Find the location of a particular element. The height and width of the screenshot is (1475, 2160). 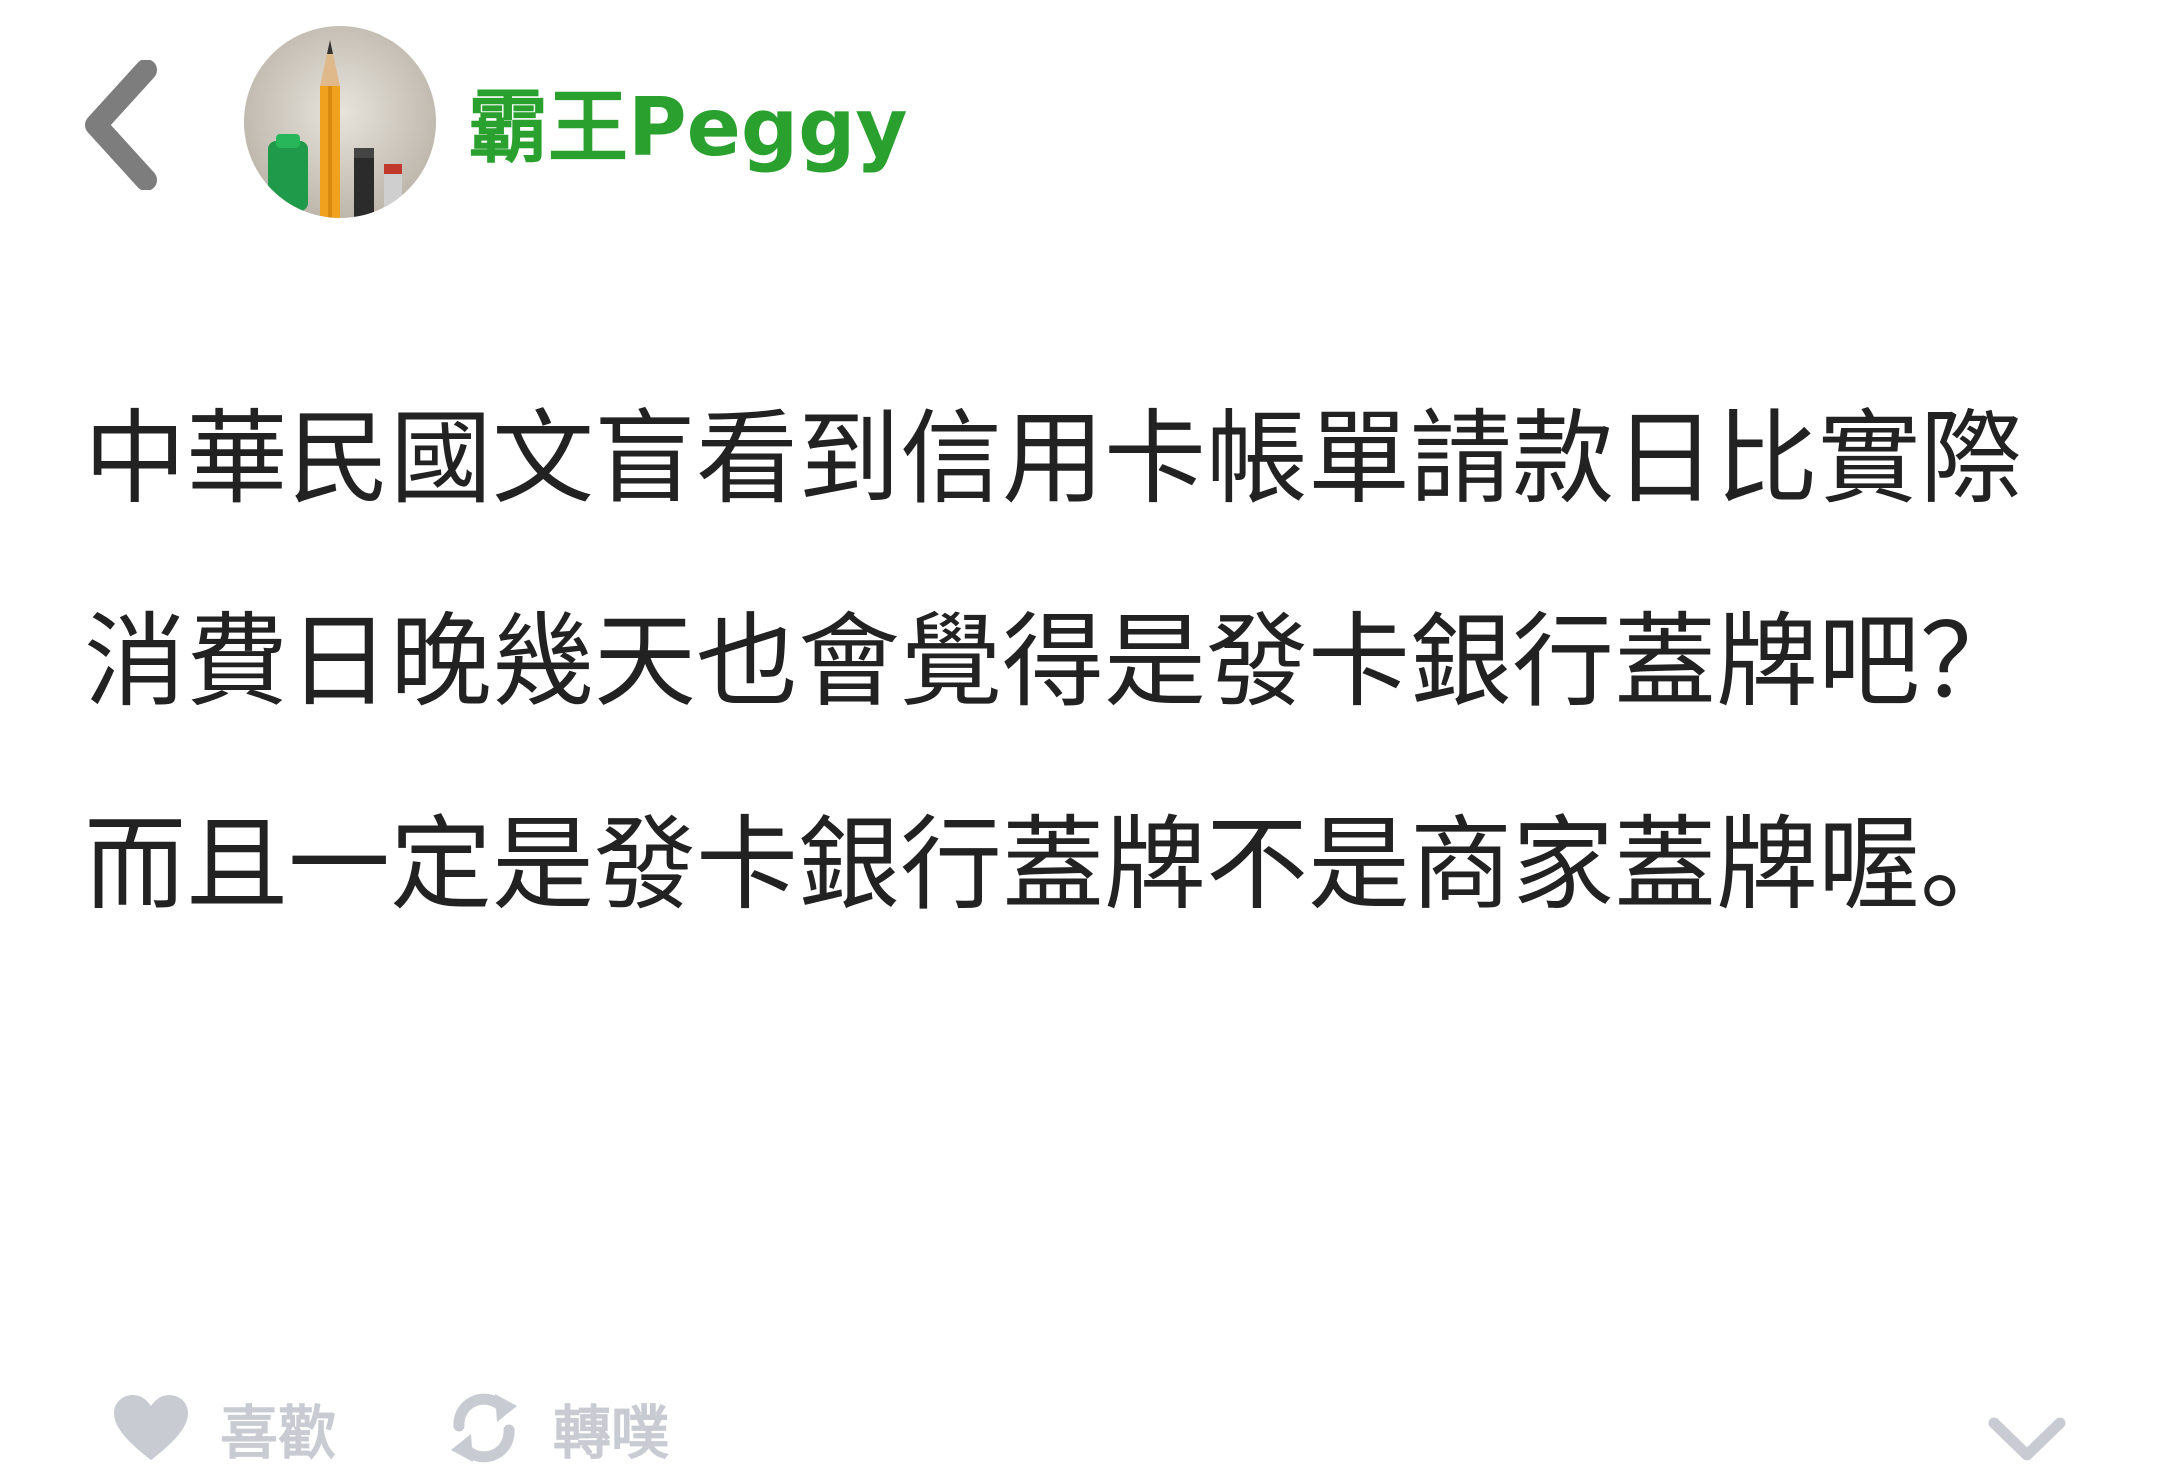

like-label: 喜歡 is located at coordinates (278, 1432).